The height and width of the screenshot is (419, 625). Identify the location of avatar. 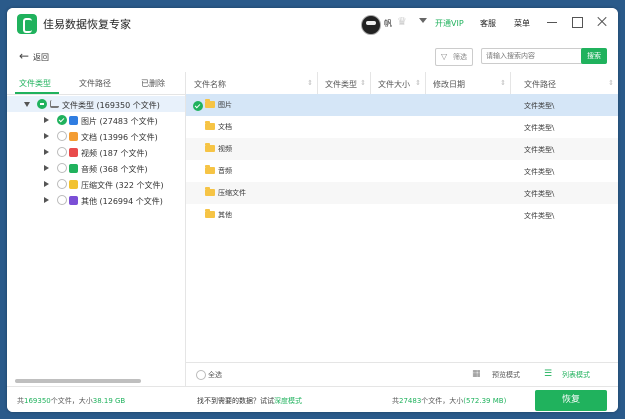
(371, 25).